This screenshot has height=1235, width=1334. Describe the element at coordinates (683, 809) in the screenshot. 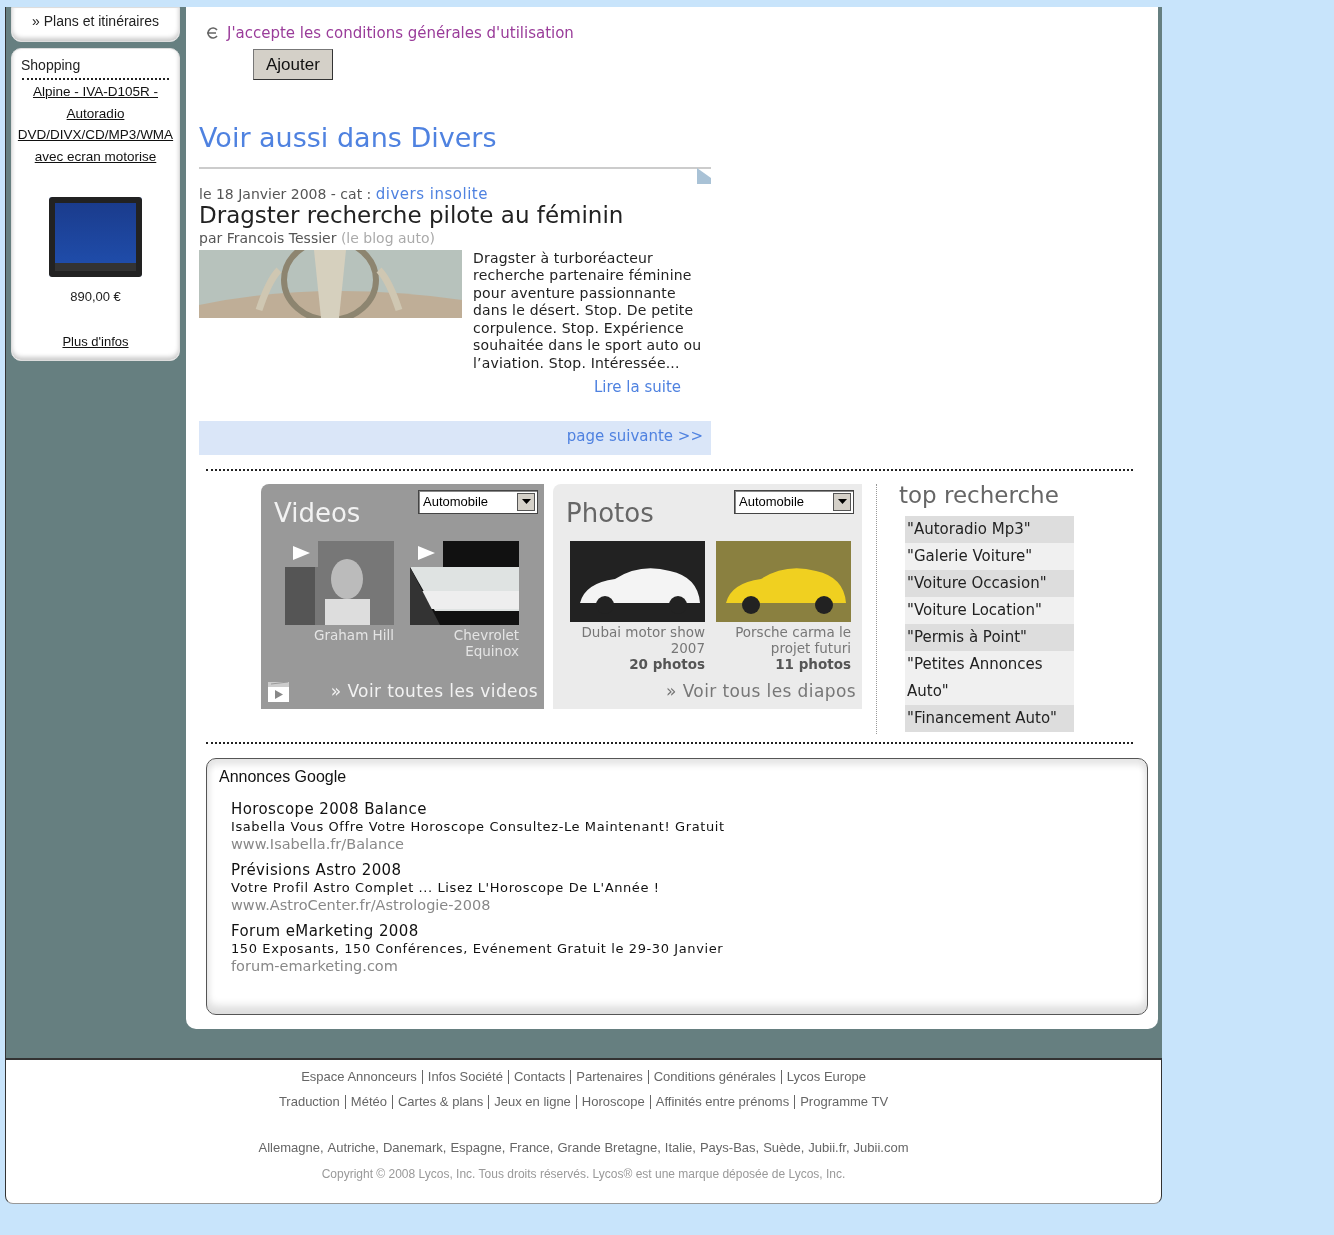

I see `ad-title: Horoscope 2008 Balance` at that location.